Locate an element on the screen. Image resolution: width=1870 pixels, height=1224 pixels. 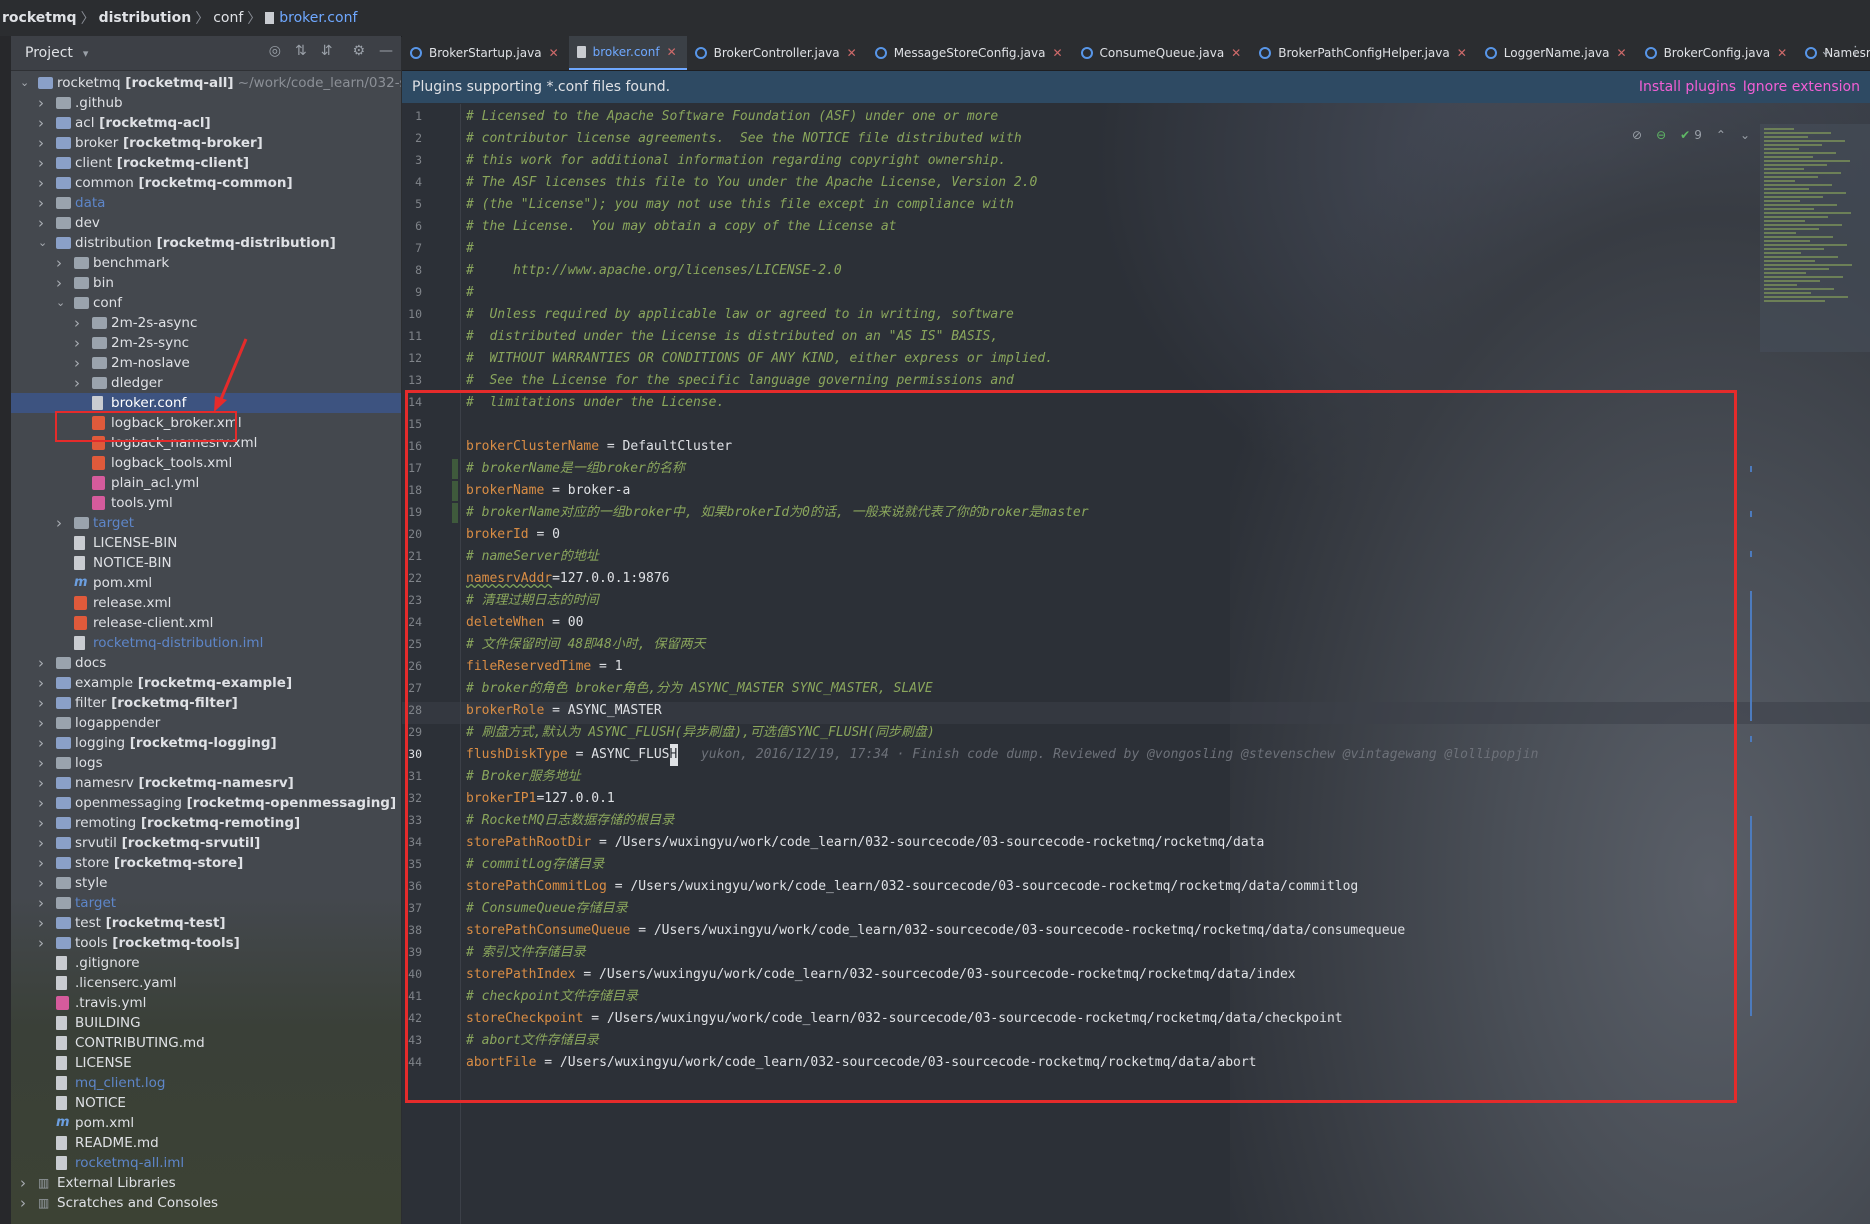
tree-item: LICENSE-BIN is located at coordinates (206, 543).